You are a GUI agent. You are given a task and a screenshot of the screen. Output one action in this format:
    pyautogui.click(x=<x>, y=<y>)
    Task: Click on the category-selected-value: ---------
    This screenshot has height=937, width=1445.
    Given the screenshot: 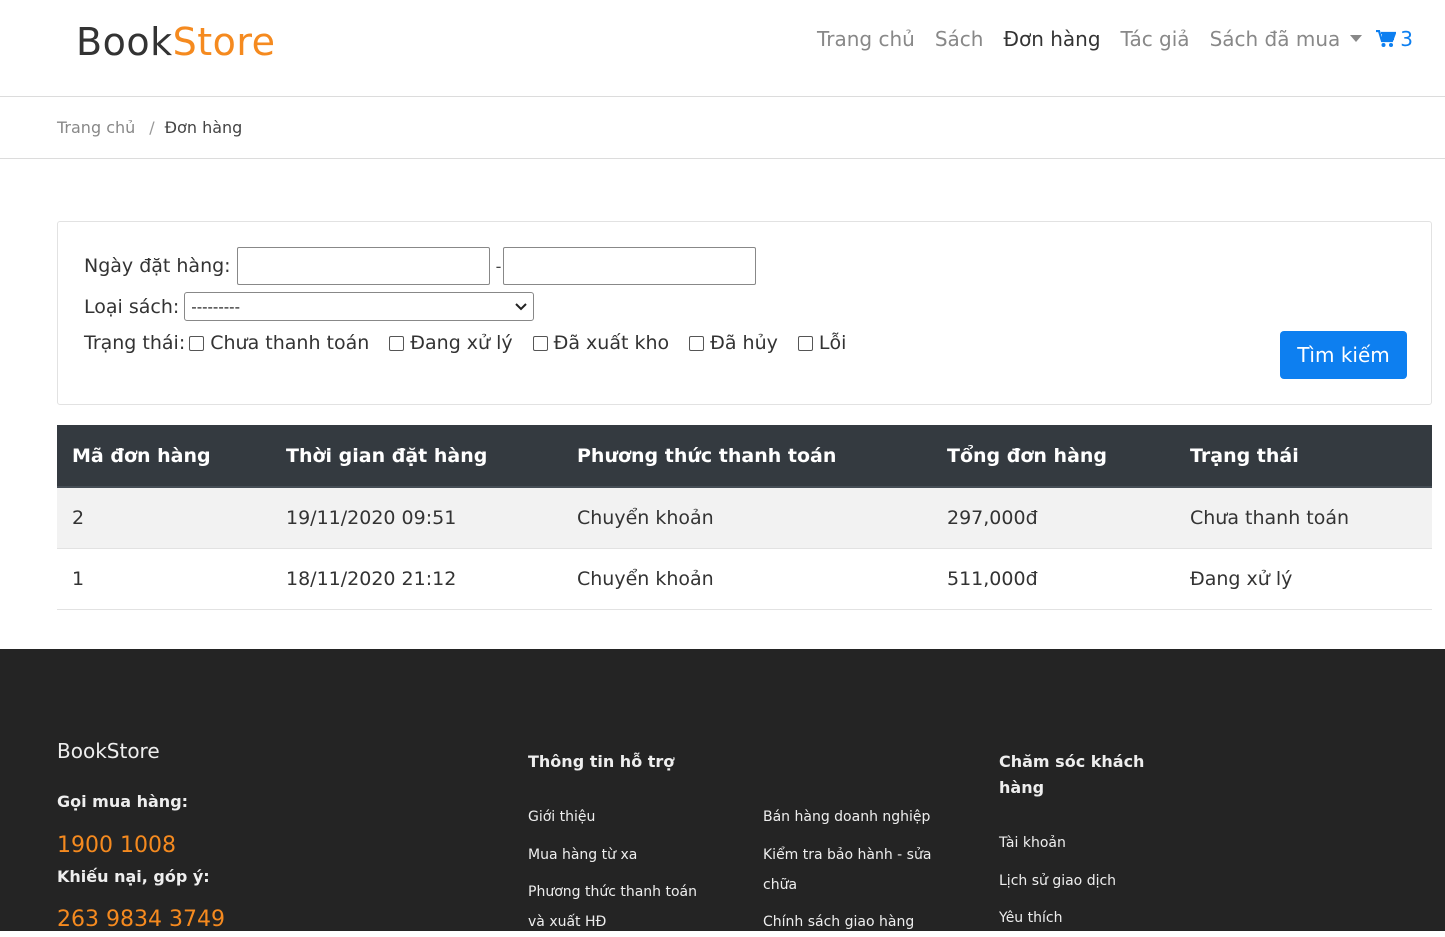 What is the action you would take?
    pyautogui.click(x=215, y=306)
    